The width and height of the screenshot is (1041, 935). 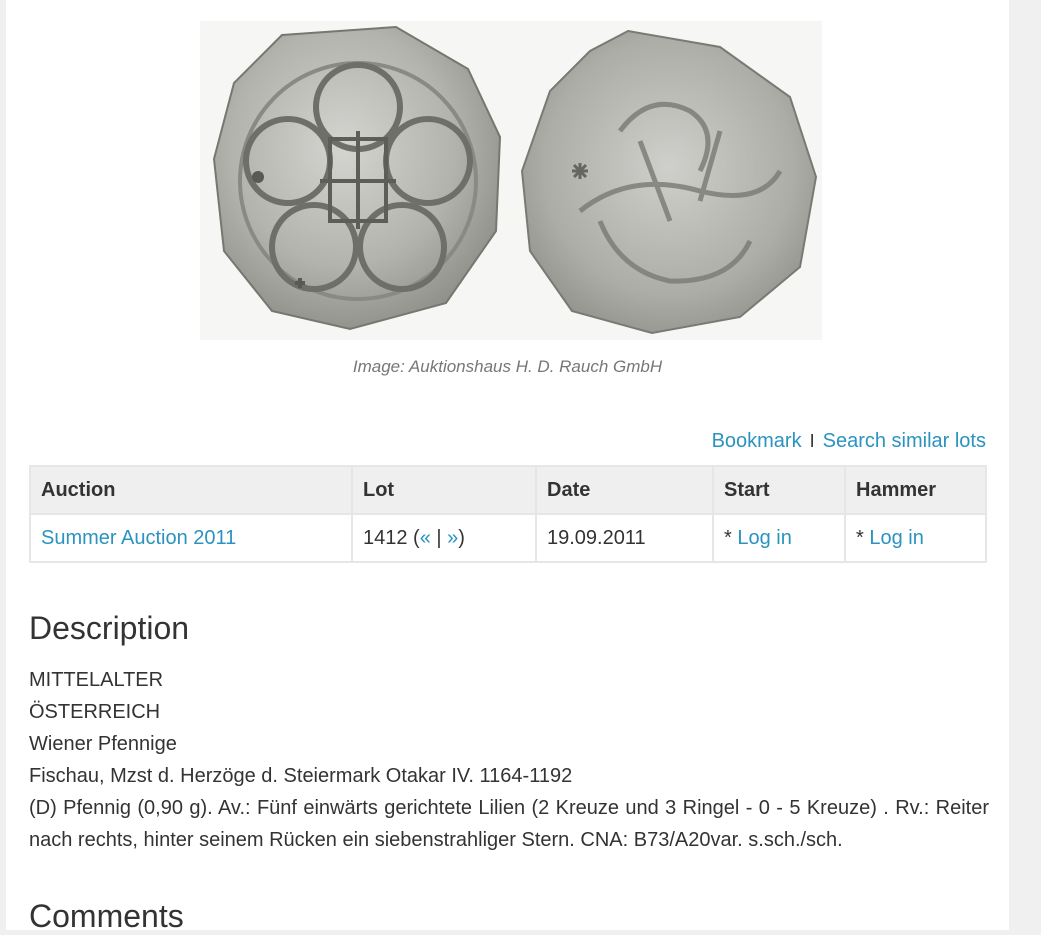 I want to click on col-header-hammer: Hammer, so click(x=915, y=490).